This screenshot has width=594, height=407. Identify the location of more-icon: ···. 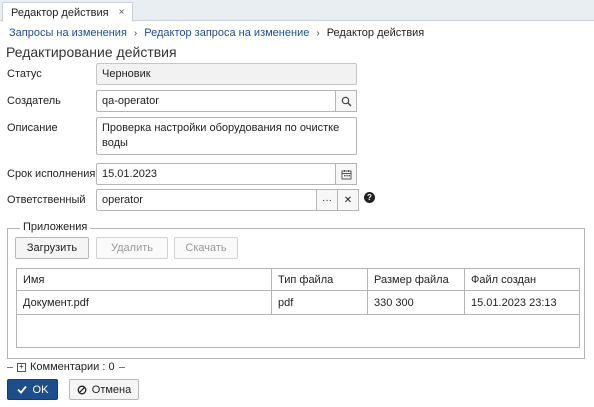
(327, 200).